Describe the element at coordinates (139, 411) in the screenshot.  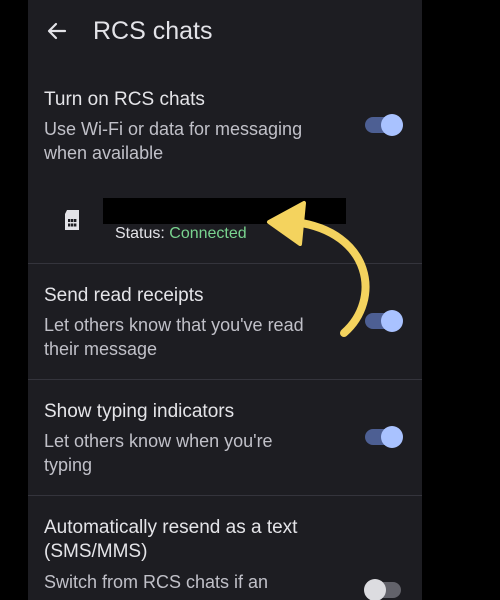
I see `typing-indicators-title: Show typing indicators` at that location.